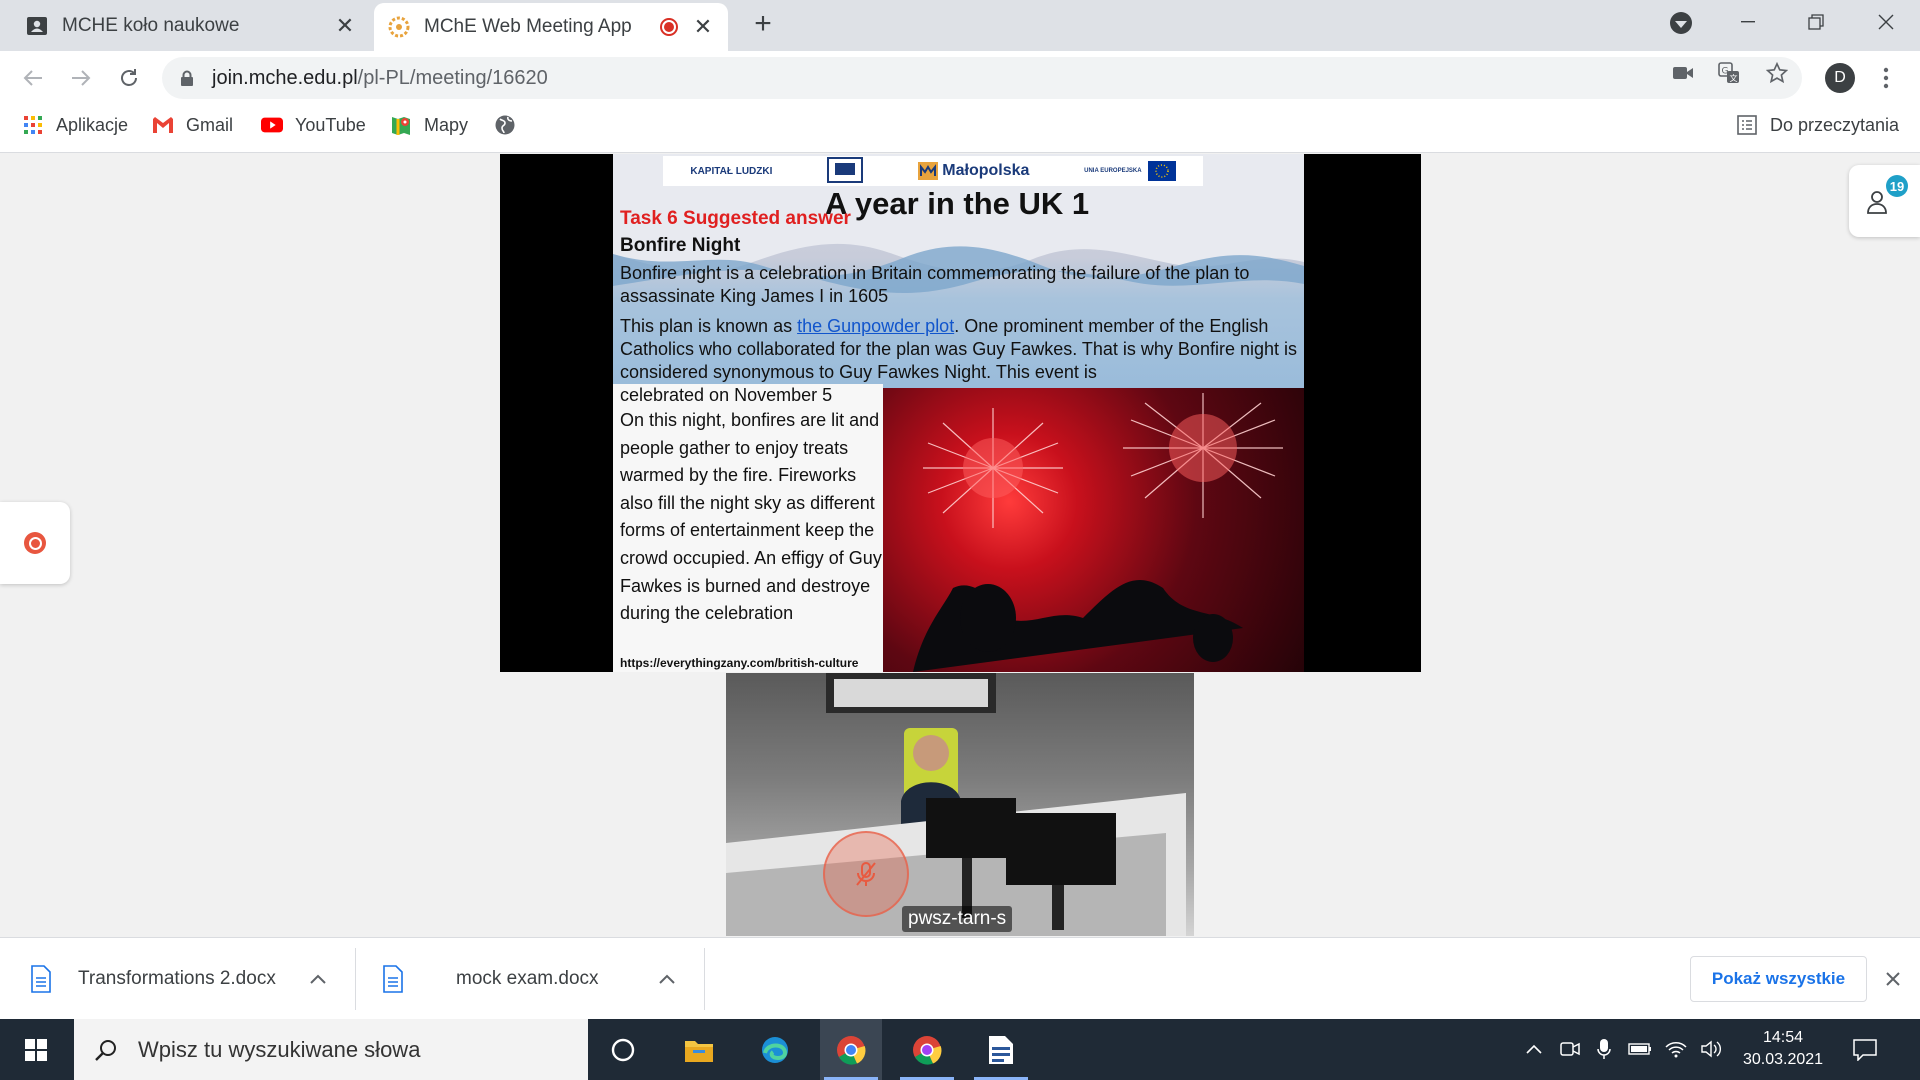 The width and height of the screenshot is (1920, 1080). I want to click on wifi-icon, so click(1676, 1049).